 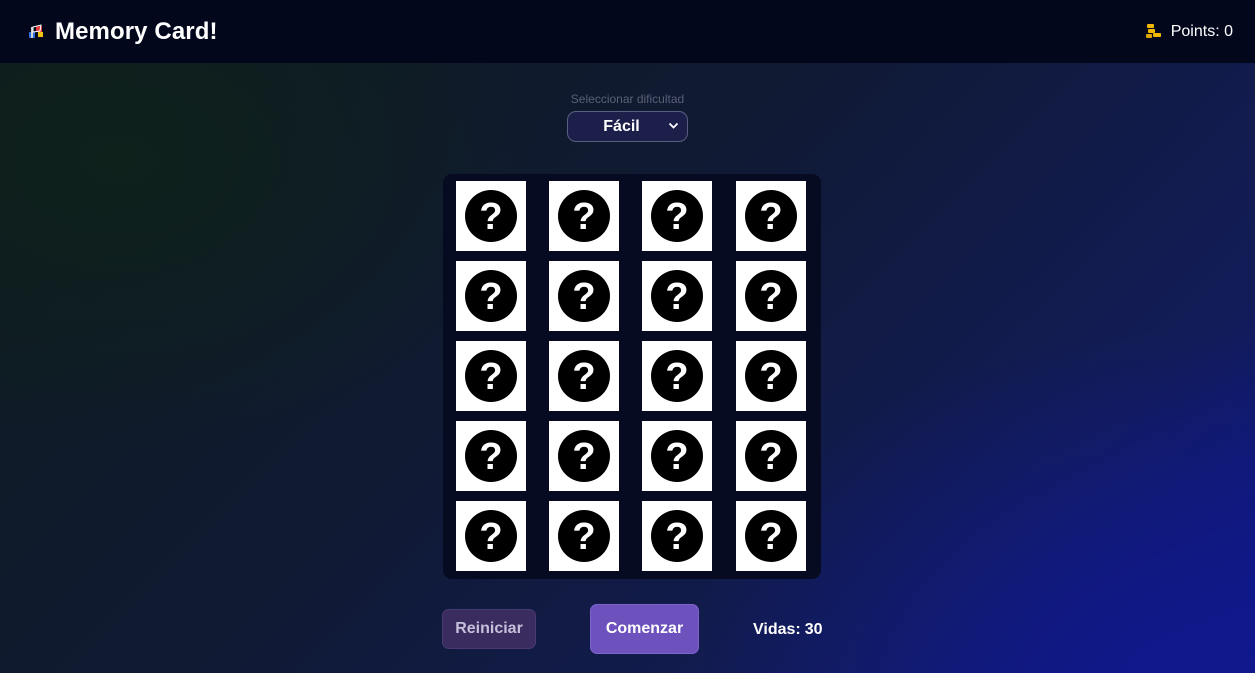 What do you see at coordinates (813, 629) in the screenshot?
I see `lives-value: 30` at bounding box center [813, 629].